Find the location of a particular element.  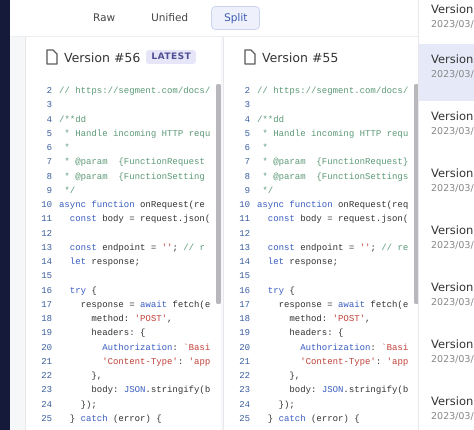

code-line: headers: { is located at coordinates (118, 333).